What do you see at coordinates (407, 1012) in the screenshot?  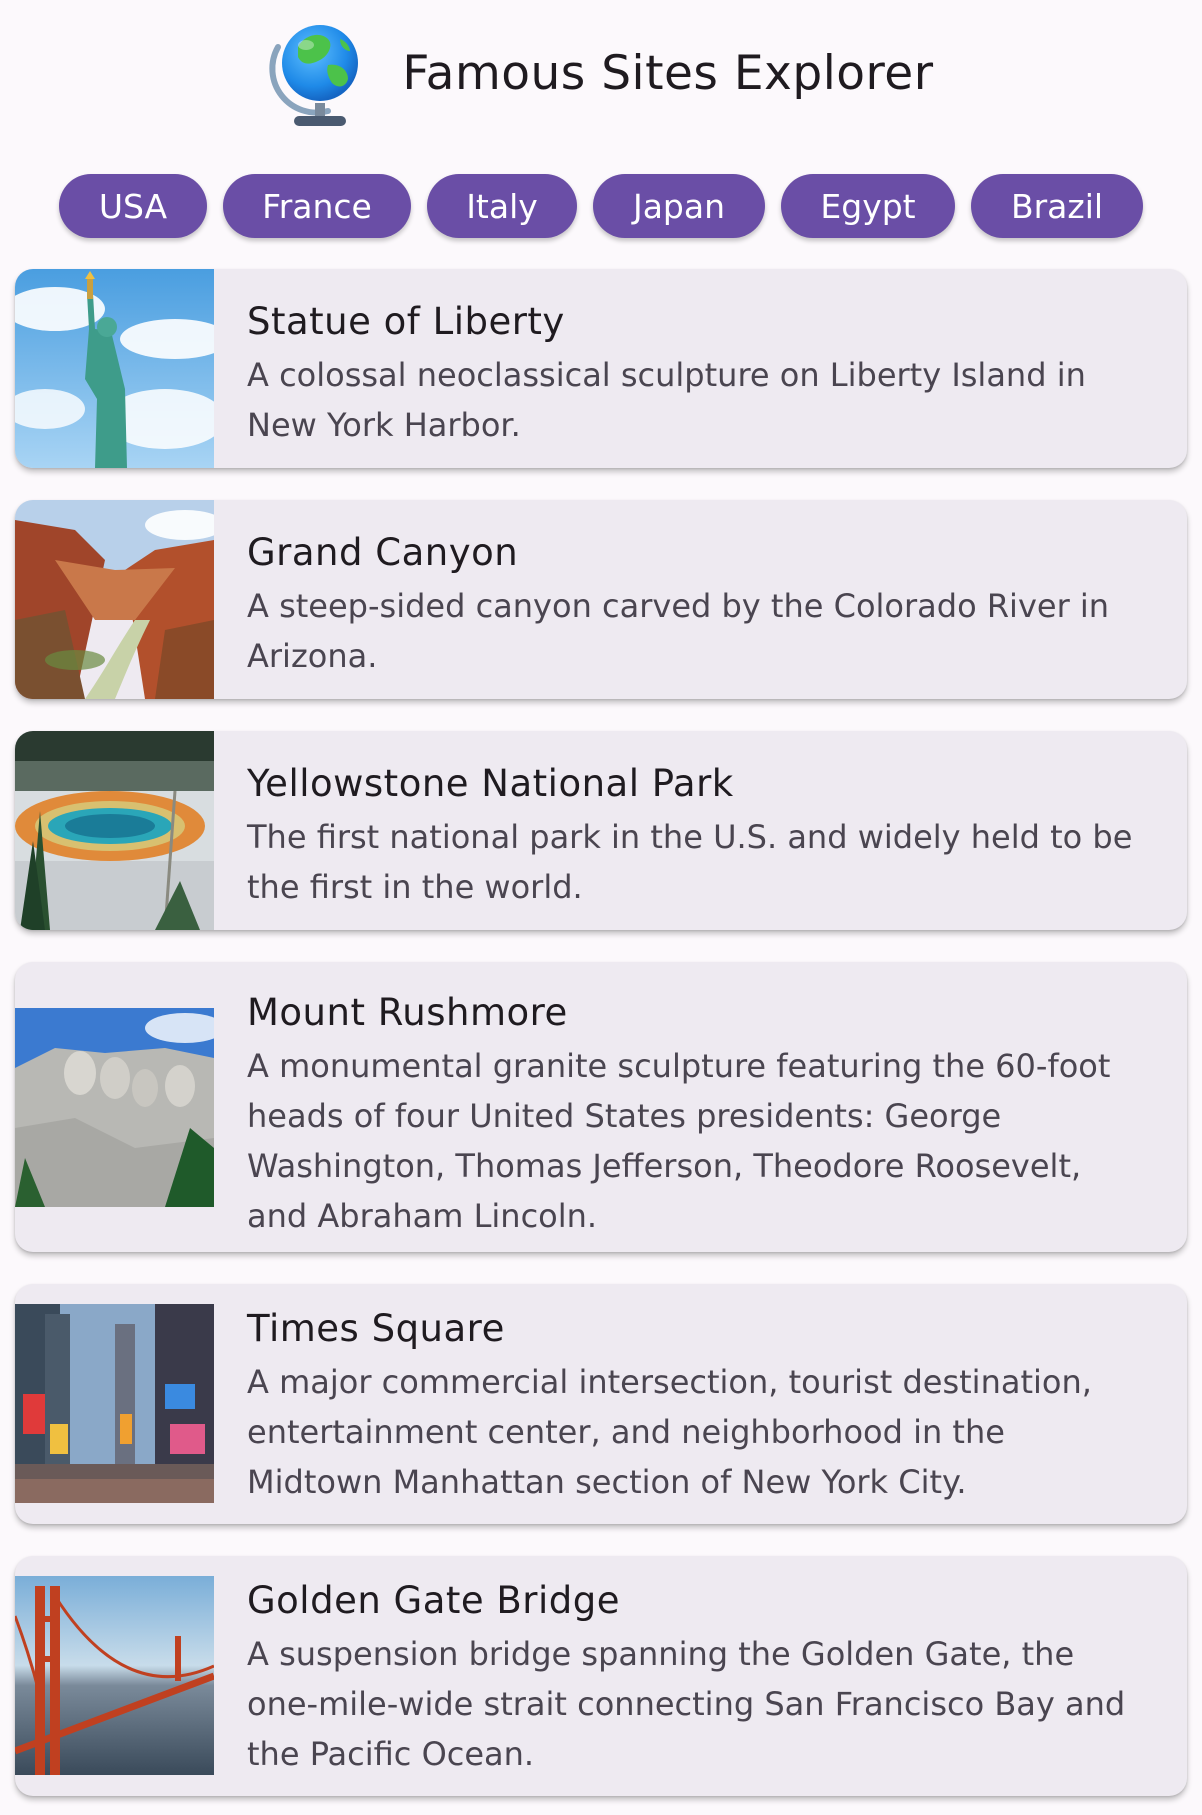 I see `site-title: Mount Rushmore` at bounding box center [407, 1012].